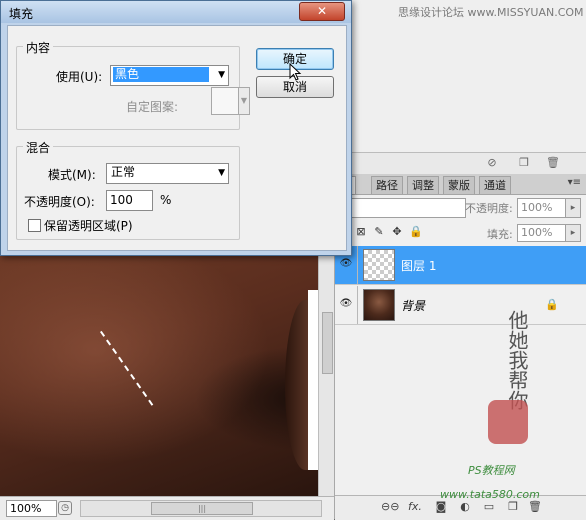 Image resolution: width=586 pixels, height=520 pixels. Describe the element at coordinates (34, 225) in the screenshot. I see `preserve-transparency-checkbox` at that location.